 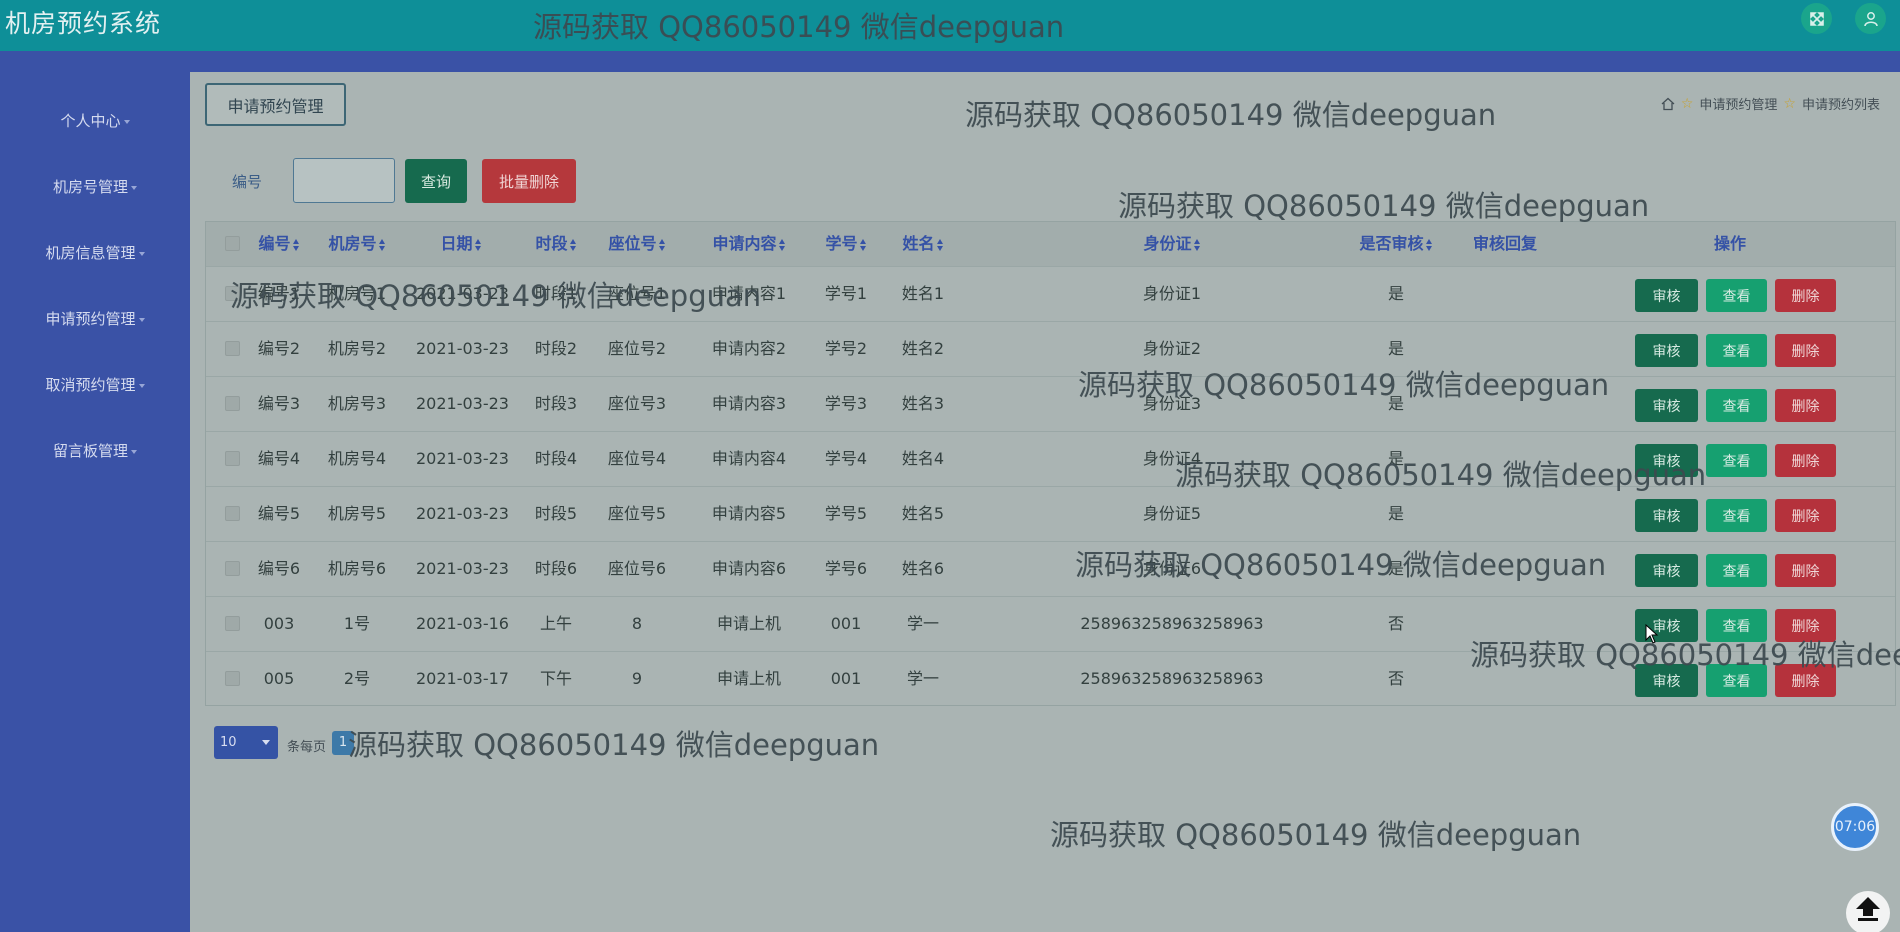 I want to click on home-icon, so click(x=1668, y=104).